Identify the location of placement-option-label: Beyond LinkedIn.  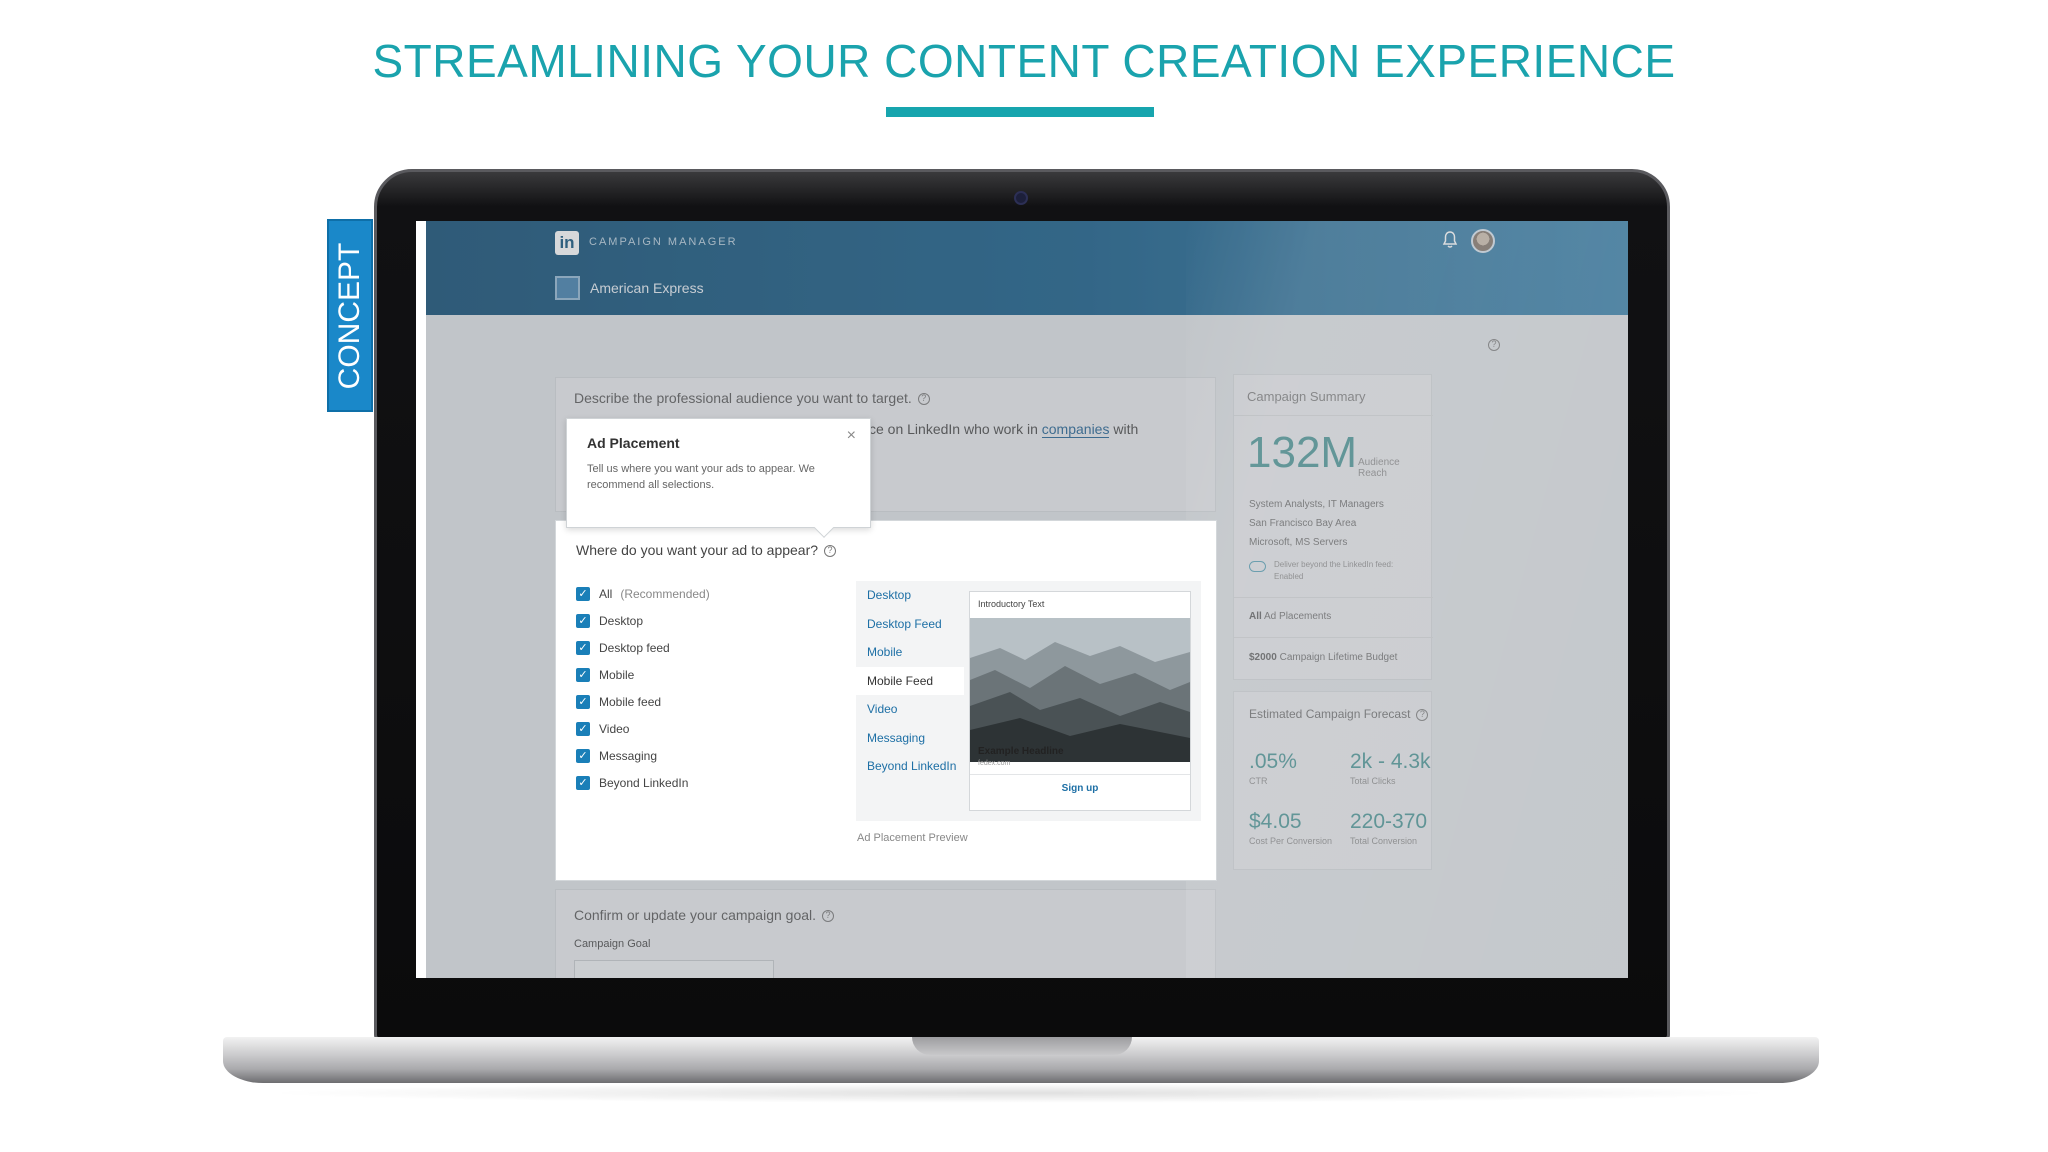
(644, 782).